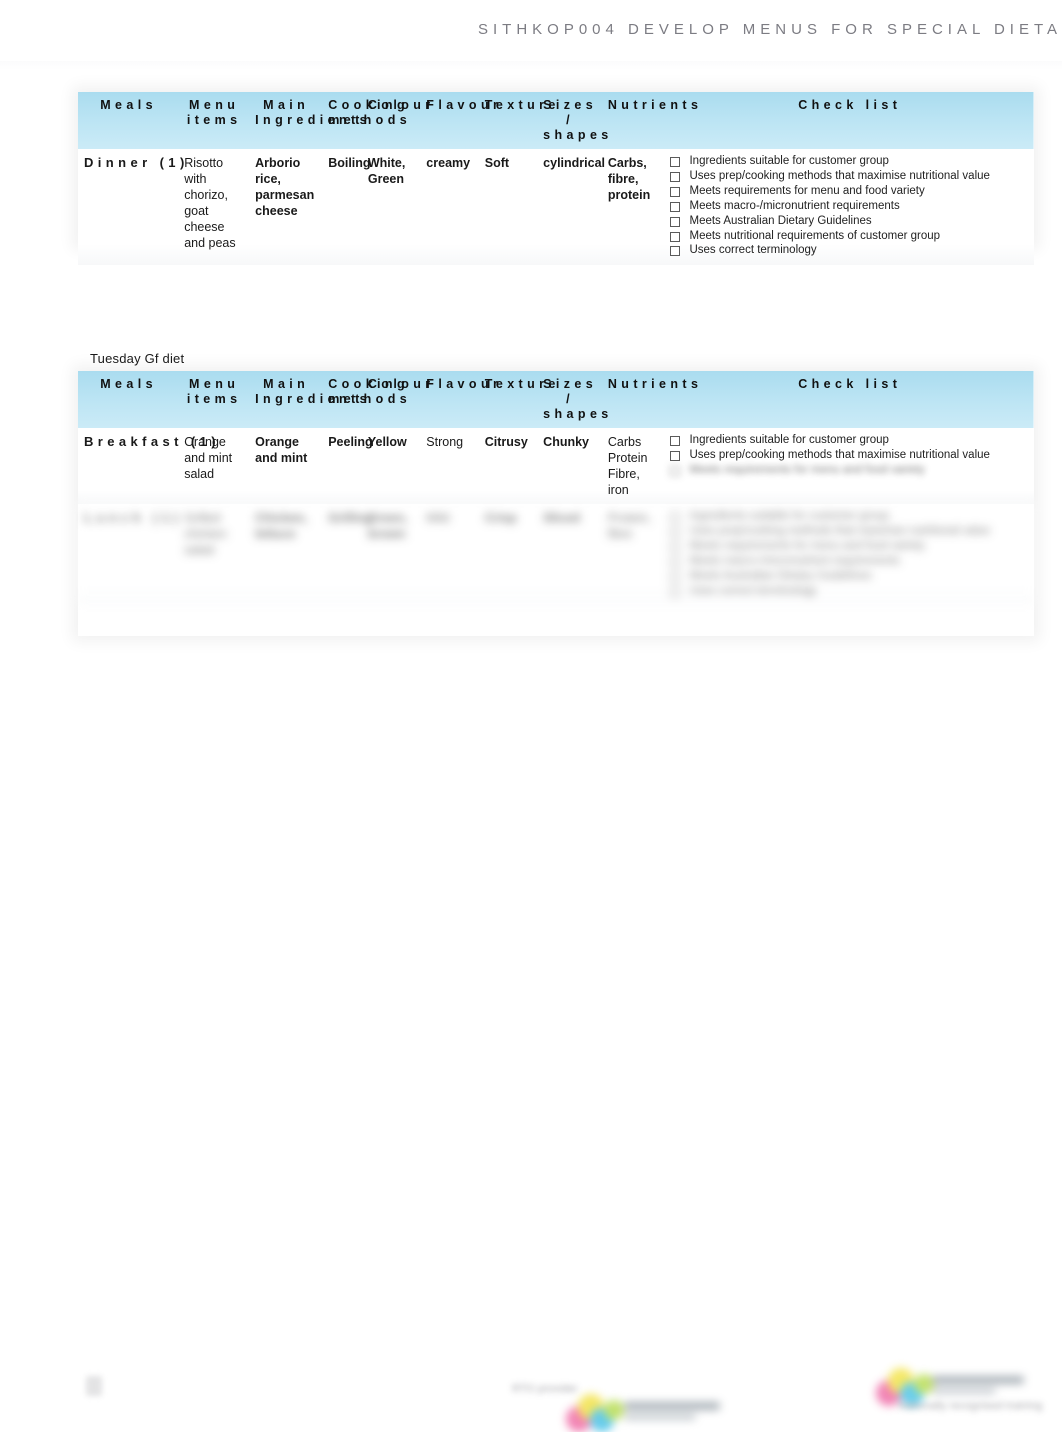 The height and width of the screenshot is (1432, 1062). I want to click on column-header-sizes-shapes: Sizes / shapes, so click(578, 120).